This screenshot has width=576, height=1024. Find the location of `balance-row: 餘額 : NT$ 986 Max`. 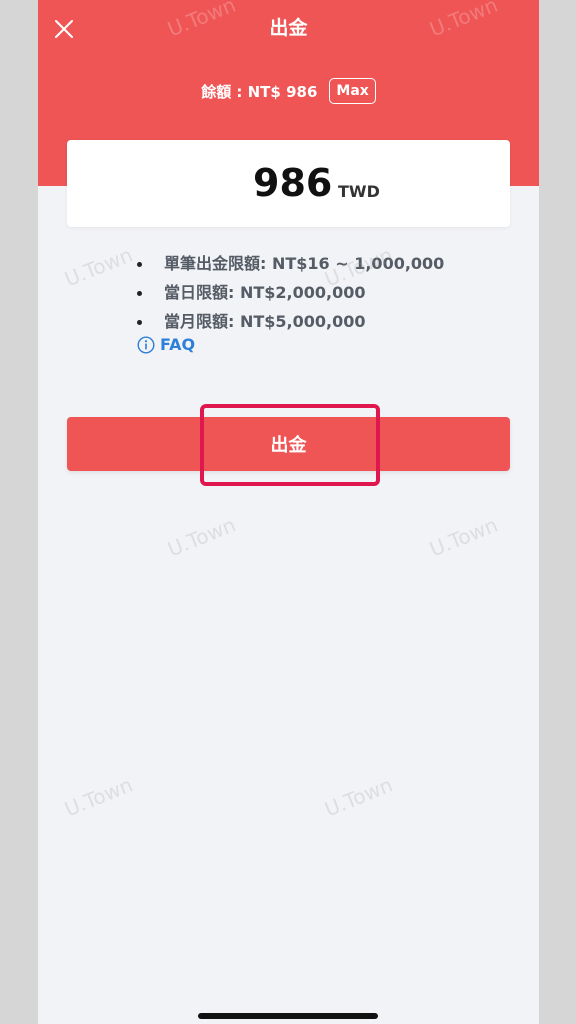

balance-row: 餘額 : NT$ 986 Max is located at coordinates (288, 91).